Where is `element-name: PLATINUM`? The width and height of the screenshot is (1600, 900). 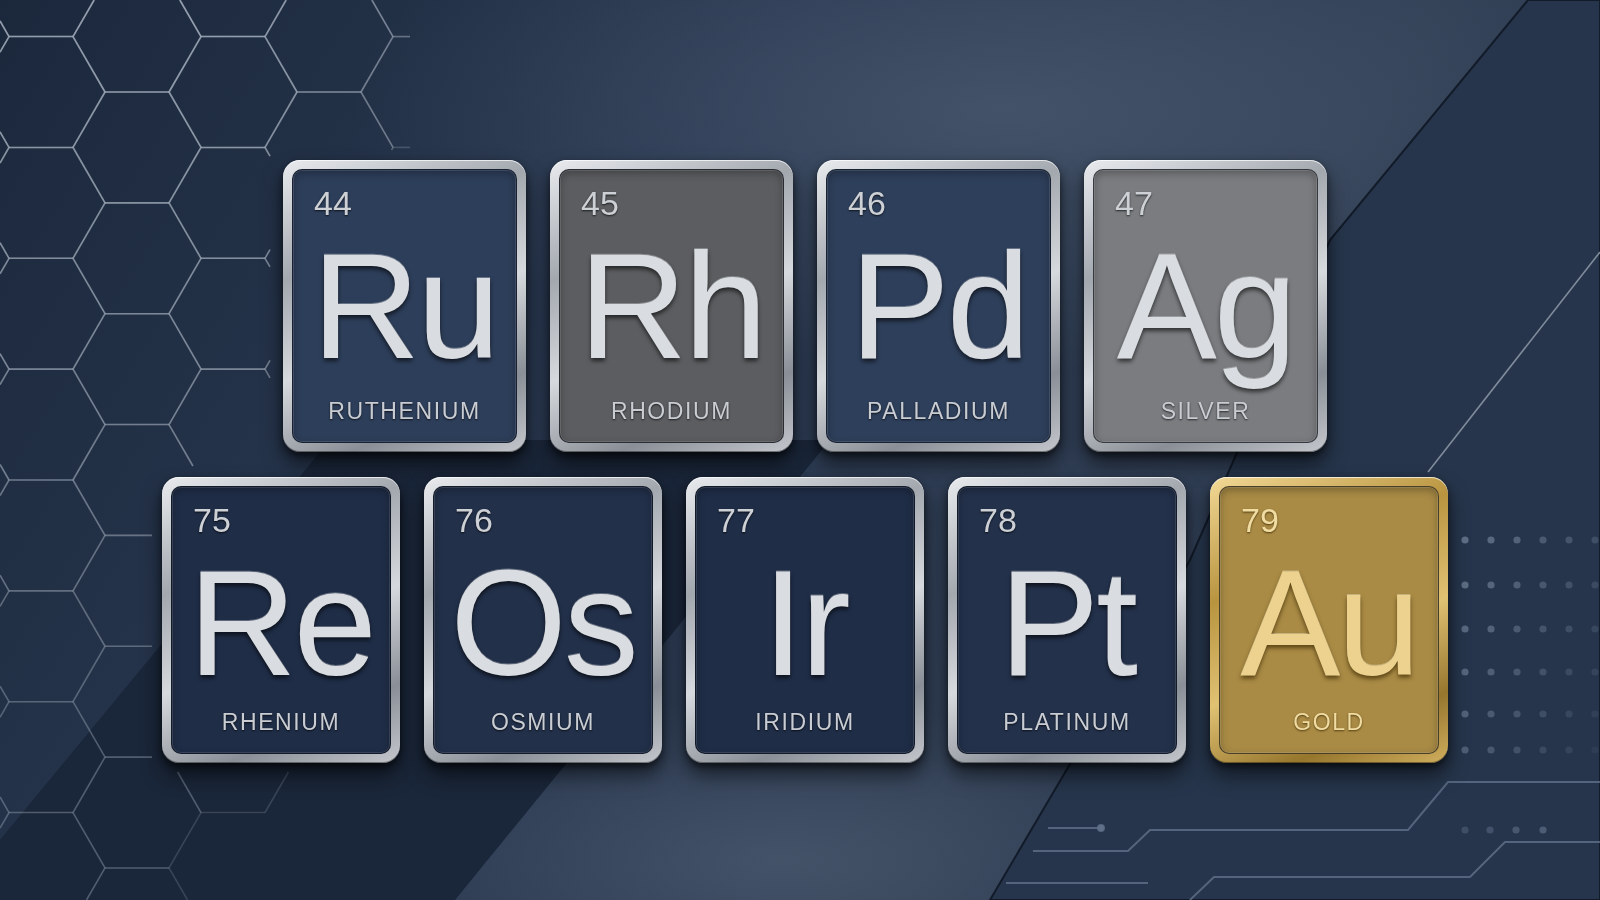
element-name: PLATINUM is located at coordinates (1067, 722).